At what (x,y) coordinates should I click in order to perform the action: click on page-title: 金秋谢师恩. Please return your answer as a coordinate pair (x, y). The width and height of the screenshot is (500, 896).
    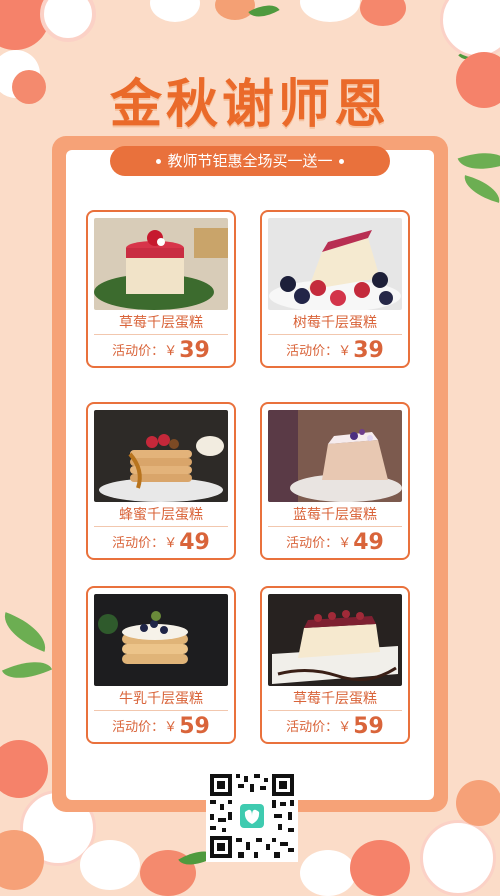
    Looking at the image, I should click on (249, 105).